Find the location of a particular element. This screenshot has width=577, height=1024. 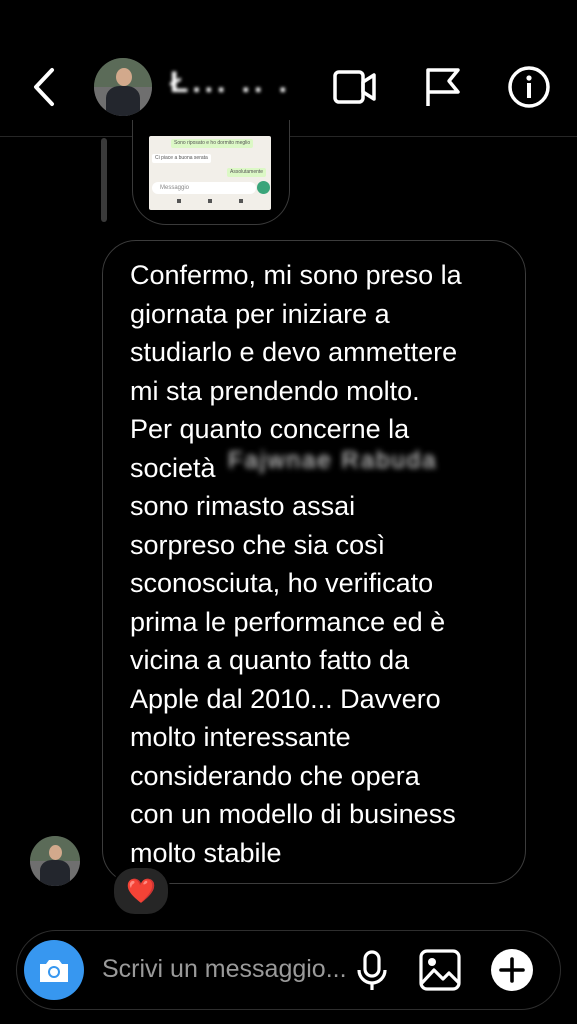

wa-message: Sono riposato e ho dormito meglio is located at coordinates (212, 143).